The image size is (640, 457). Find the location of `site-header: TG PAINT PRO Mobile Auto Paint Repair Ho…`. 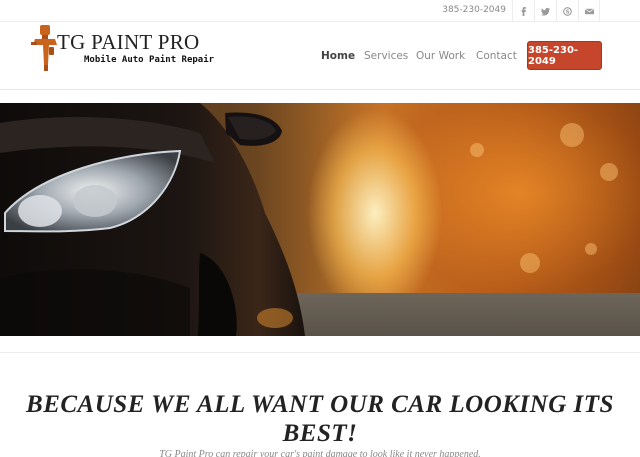

site-header: TG PAINT PRO Mobile Auto Paint Repair Ho… is located at coordinates (320, 56).